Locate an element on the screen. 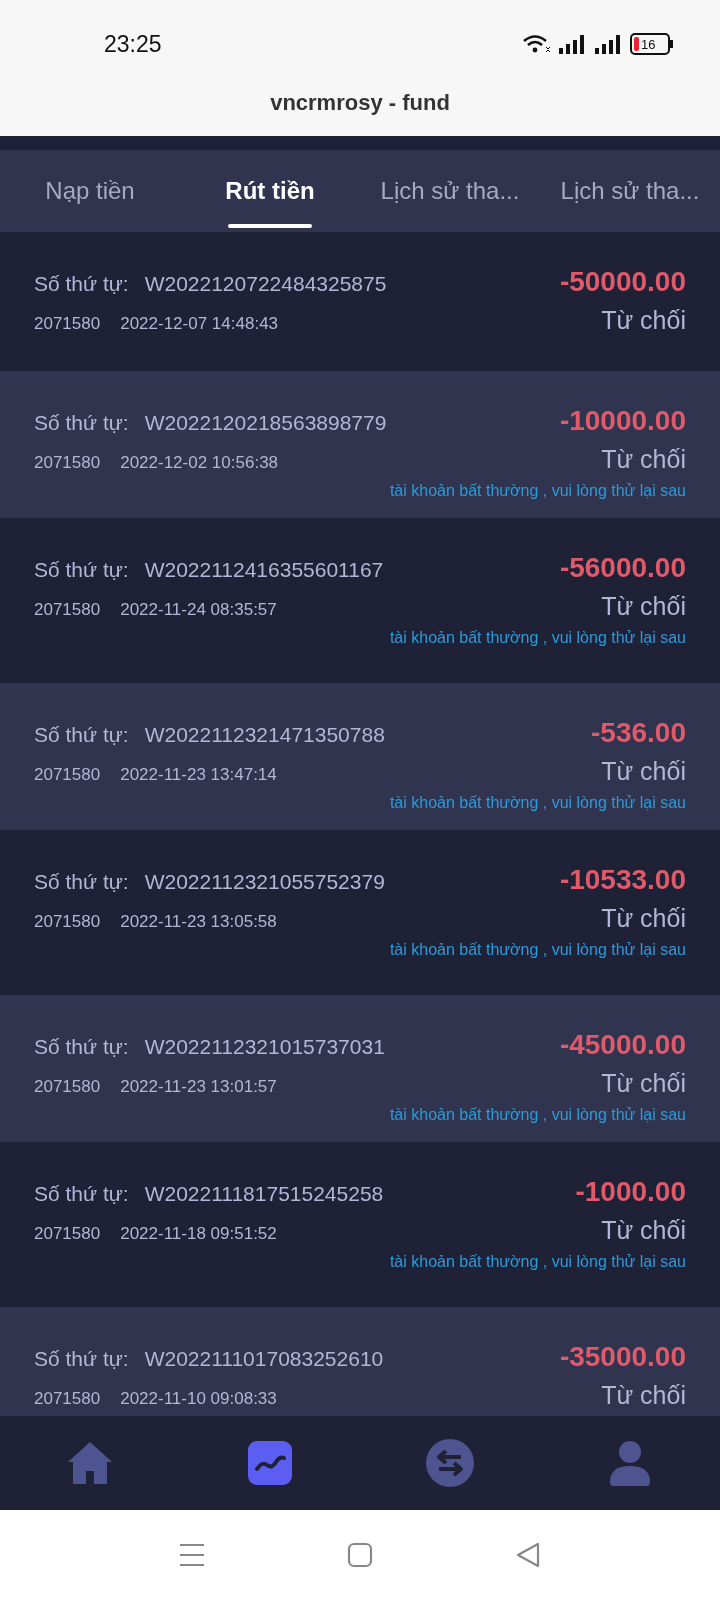  timestamp: 2022-12-02 10:56:38 is located at coordinates (200, 463).